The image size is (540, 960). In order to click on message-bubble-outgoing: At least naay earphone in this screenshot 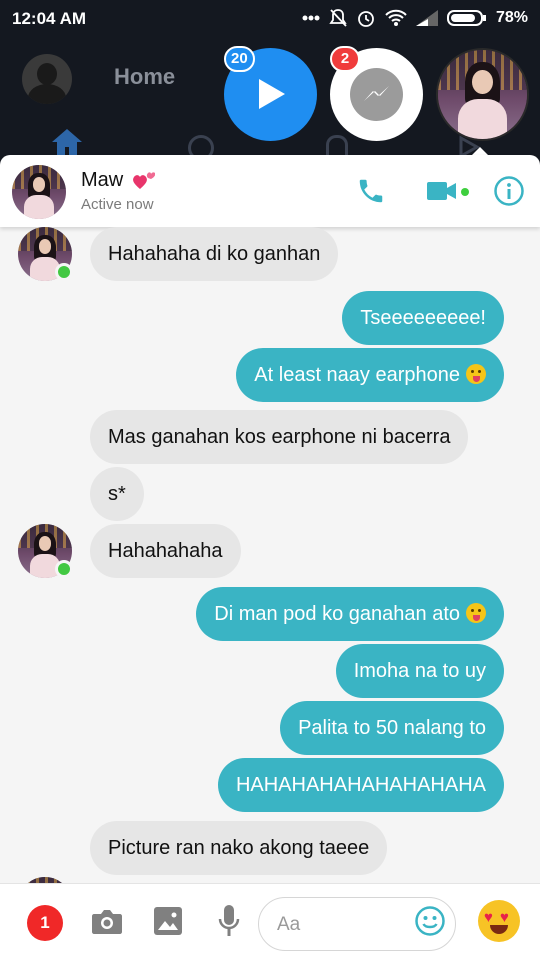, I will do `click(370, 375)`.